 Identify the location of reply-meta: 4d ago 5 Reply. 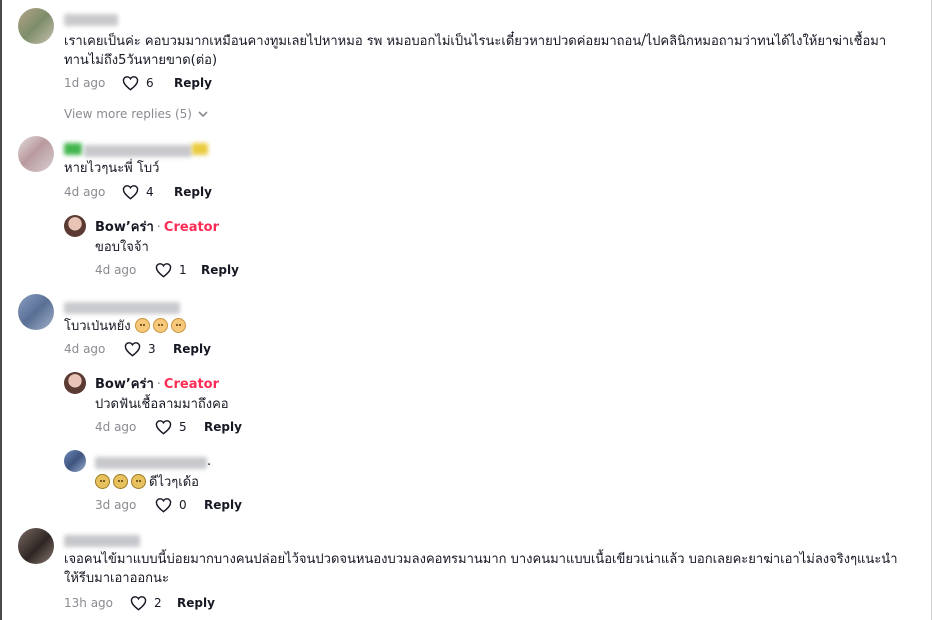
(168, 427).